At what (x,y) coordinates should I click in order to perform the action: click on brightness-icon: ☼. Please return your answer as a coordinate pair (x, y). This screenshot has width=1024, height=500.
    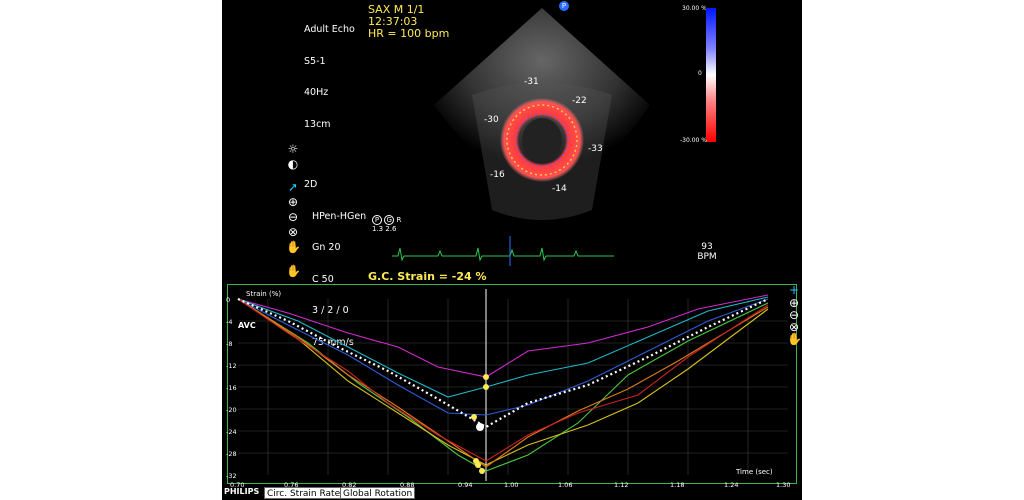
    Looking at the image, I should click on (293, 149).